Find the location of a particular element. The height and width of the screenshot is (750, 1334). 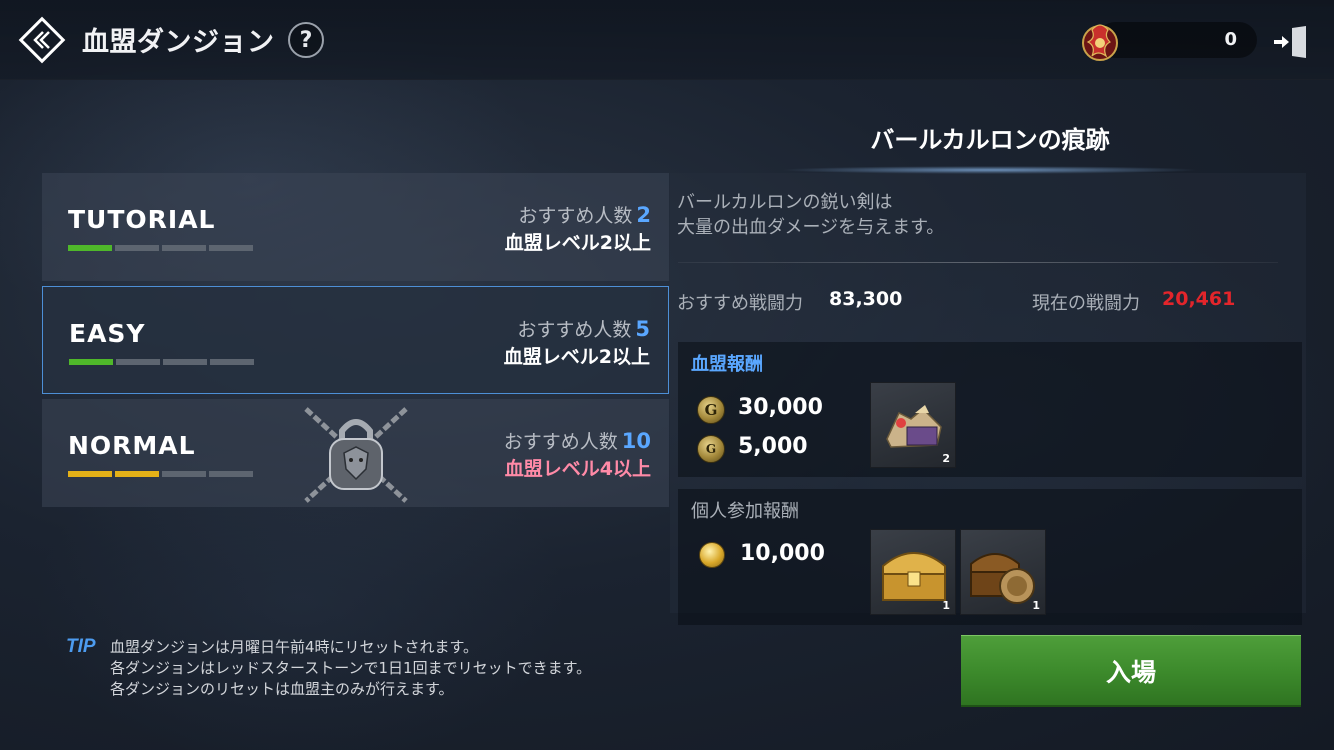

back-chevron-icon is located at coordinates (42, 40).